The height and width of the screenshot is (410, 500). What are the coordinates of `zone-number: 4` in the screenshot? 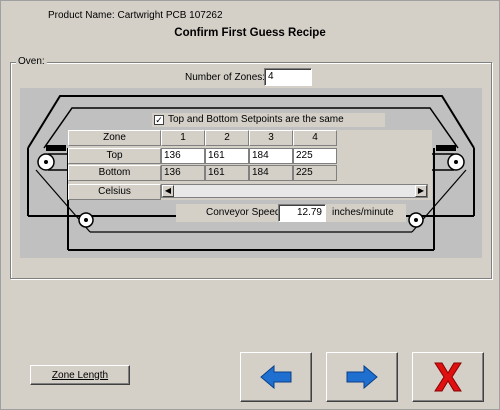 It's located at (315, 138).